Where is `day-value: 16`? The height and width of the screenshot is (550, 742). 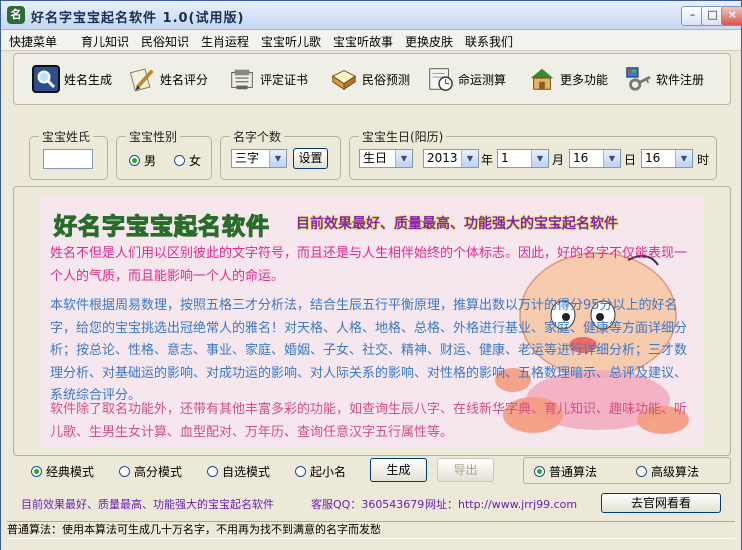
day-value: 16 is located at coordinates (581, 158).